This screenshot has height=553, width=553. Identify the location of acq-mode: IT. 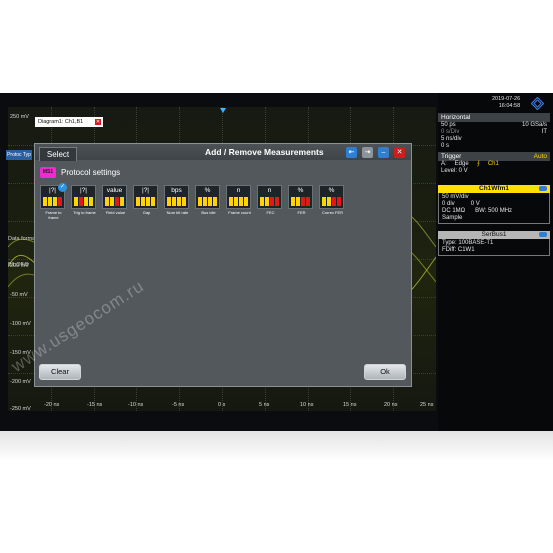
(544, 132).